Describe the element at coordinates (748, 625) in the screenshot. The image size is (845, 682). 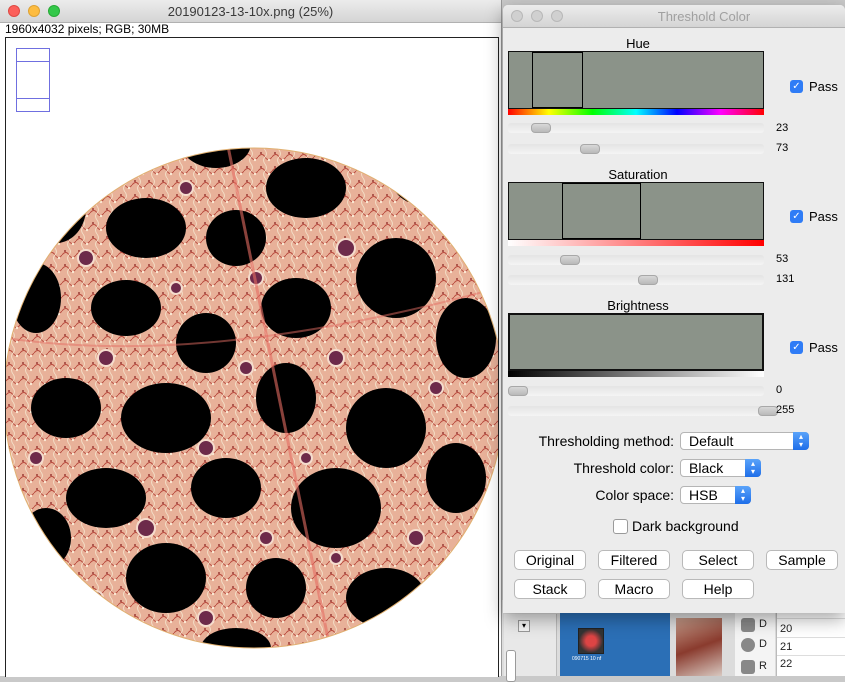
I see `folder-icon` at that location.